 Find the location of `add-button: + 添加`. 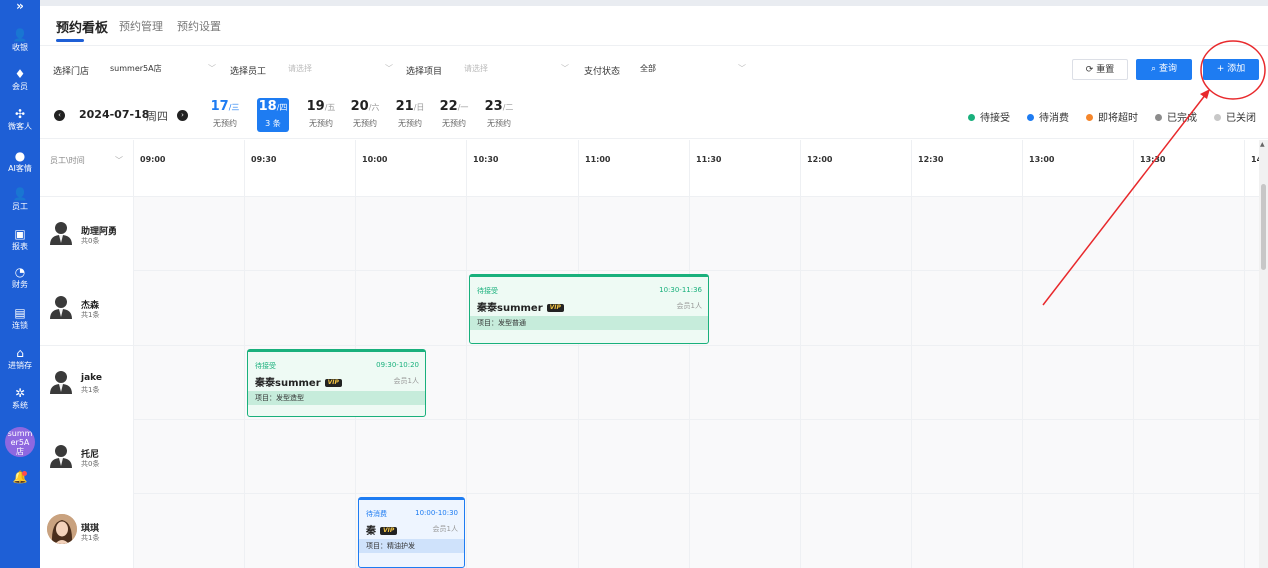

add-button: + 添加 is located at coordinates (1231, 69).